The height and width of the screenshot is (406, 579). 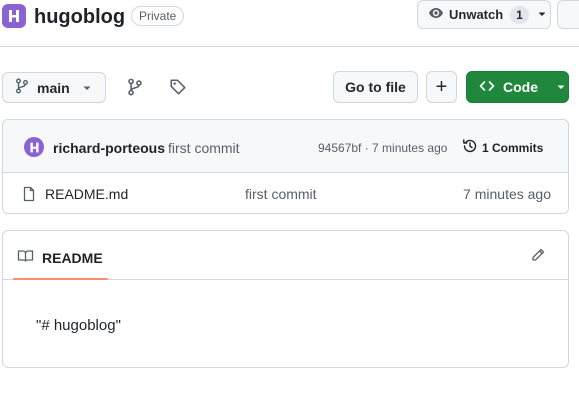 I want to click on unwatch-label: Unwatch, so click(x=476, y=14).